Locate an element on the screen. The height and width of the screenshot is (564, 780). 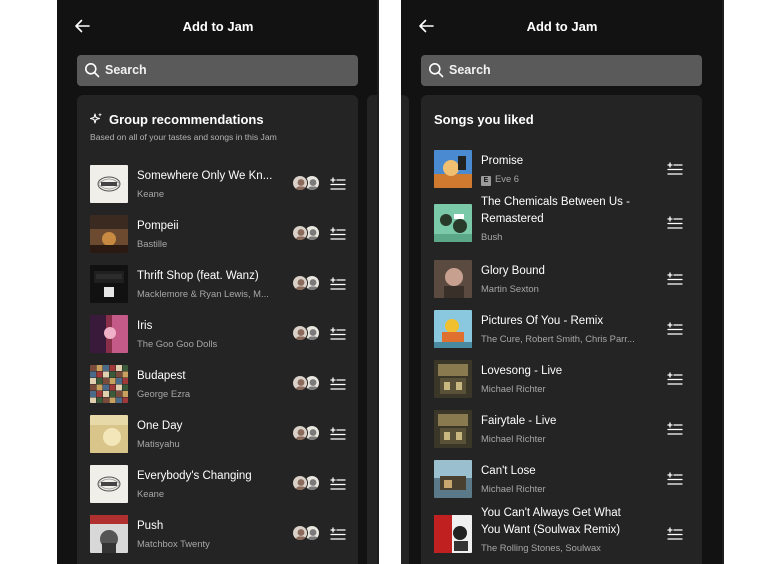
track-title: Glory Bound is located at coordinates (513, 271).